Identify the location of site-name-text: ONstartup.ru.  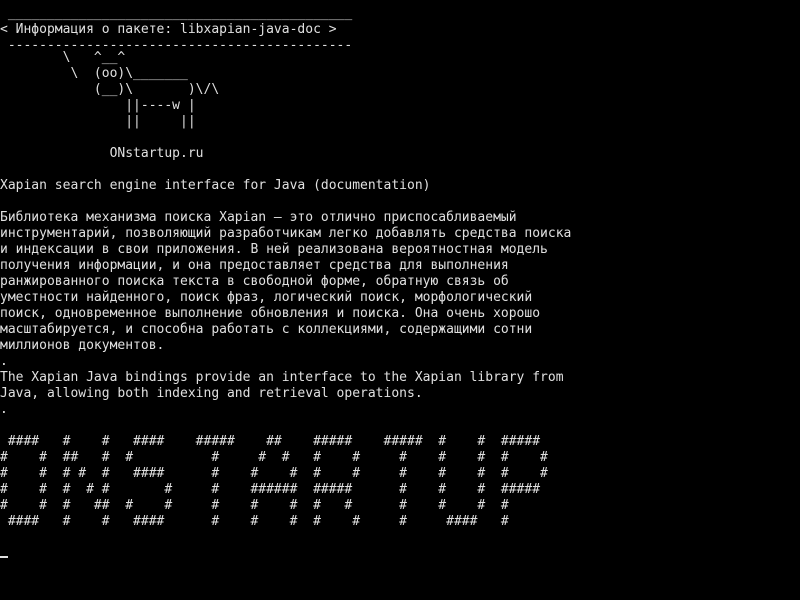
(102, 153).